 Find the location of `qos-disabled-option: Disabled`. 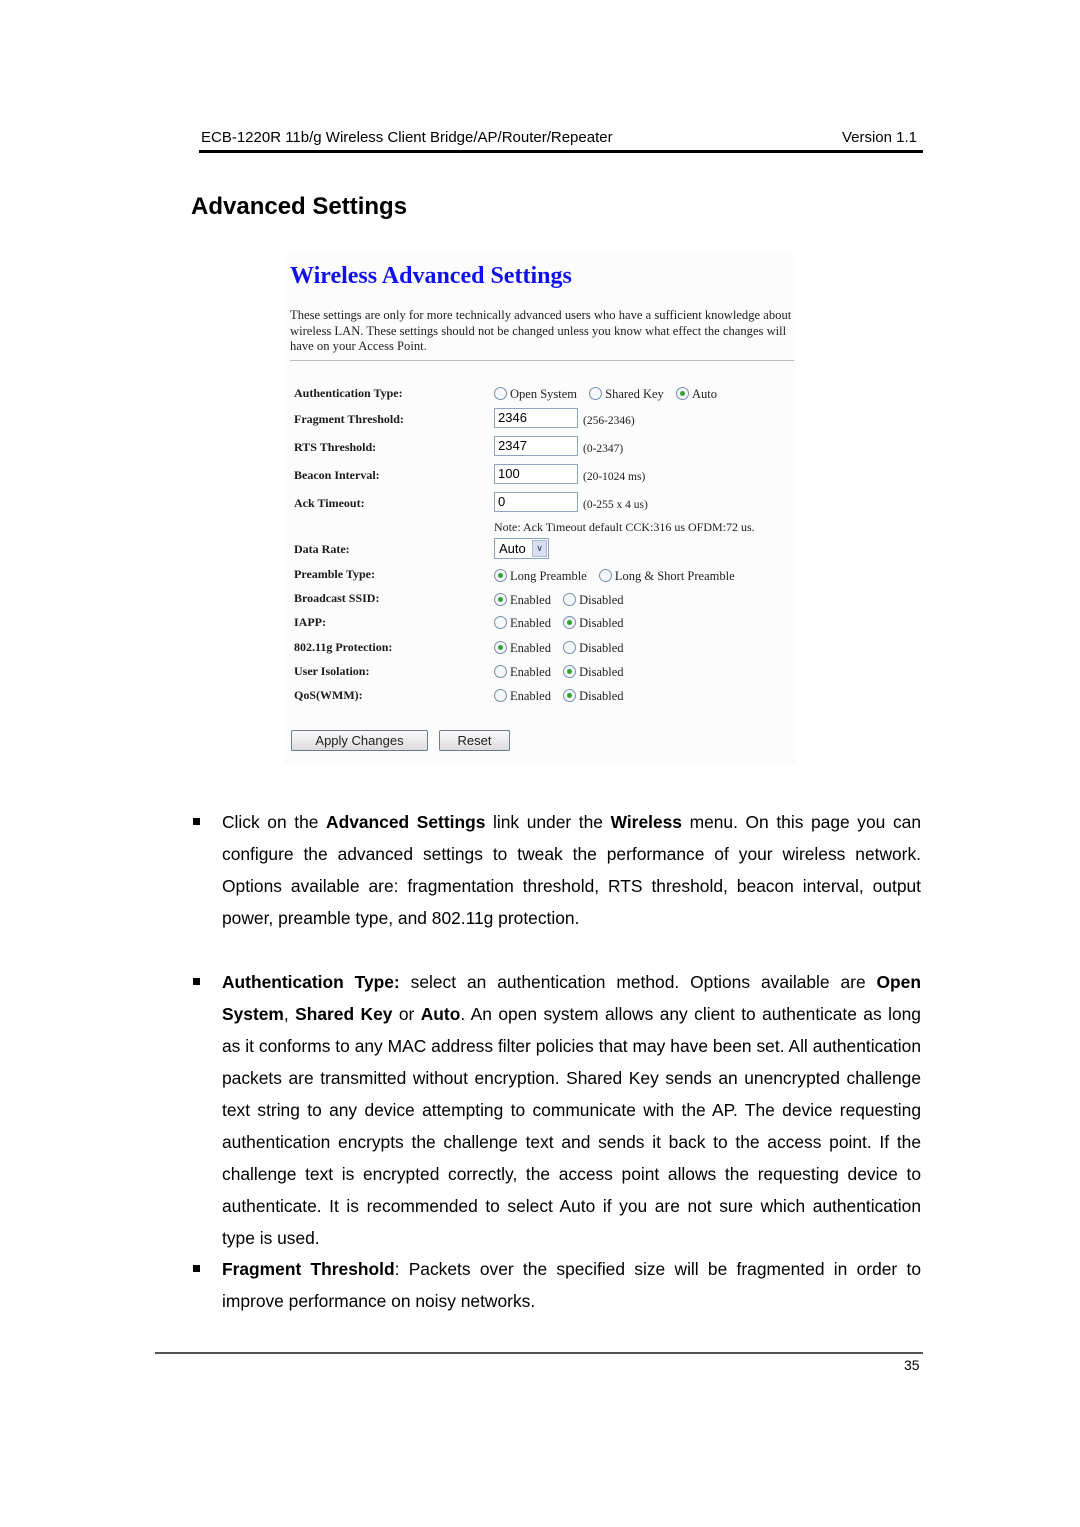

qos-disabled-option: Disabled is located at coordinates (593, 696).